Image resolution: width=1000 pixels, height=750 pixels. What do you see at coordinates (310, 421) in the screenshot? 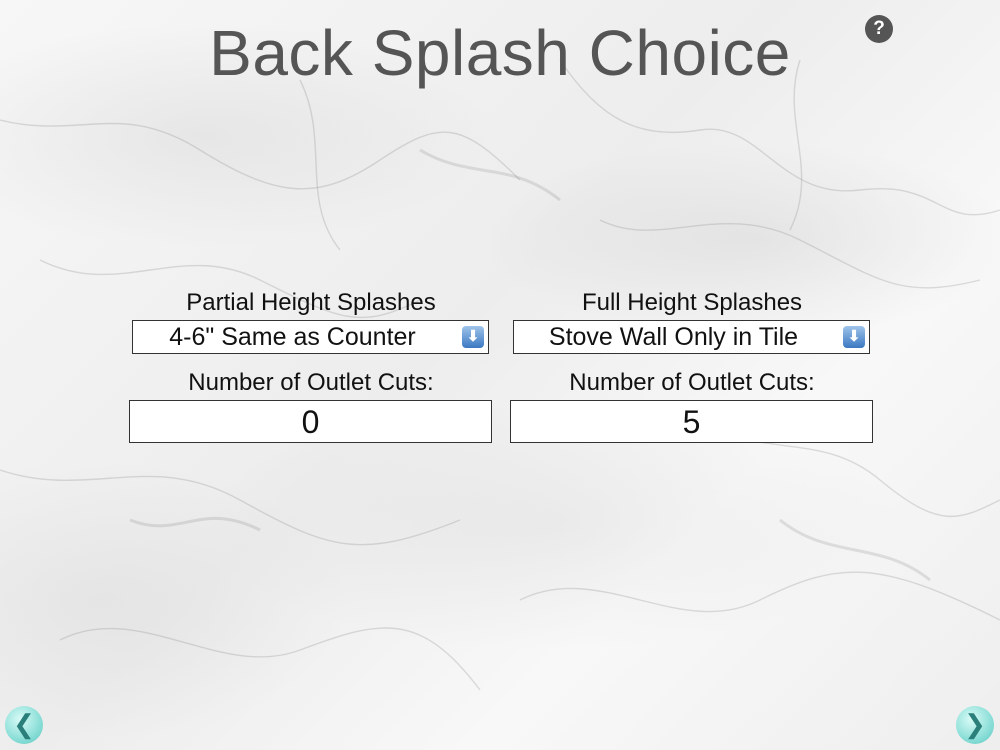
I see `partial-outlet-field: 0` at bounding box center [310, 421].